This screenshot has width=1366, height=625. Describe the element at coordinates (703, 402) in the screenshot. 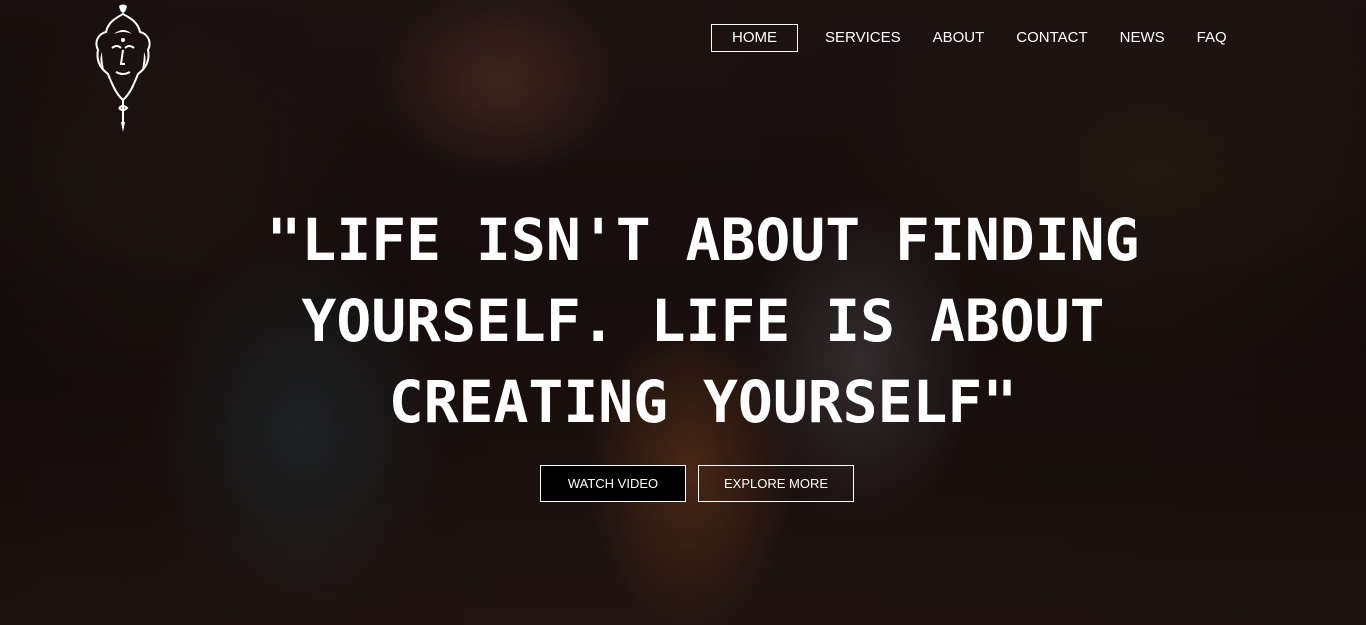

I see `hero-quote-line: CREATING YOURSELF"` at that location.